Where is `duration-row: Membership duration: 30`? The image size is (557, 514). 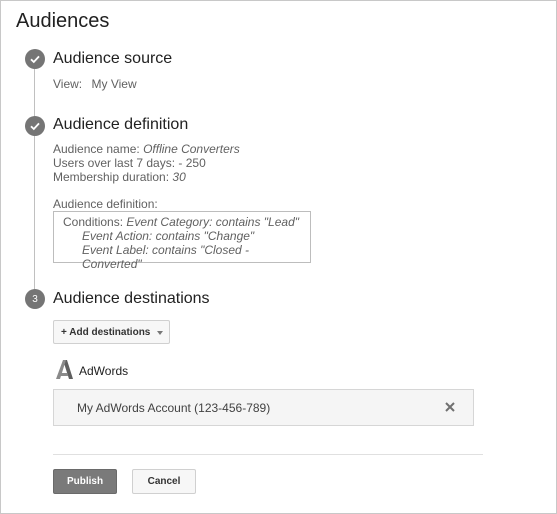
duration-row: Membership duration: 30 is located at coordinates (119, 177).